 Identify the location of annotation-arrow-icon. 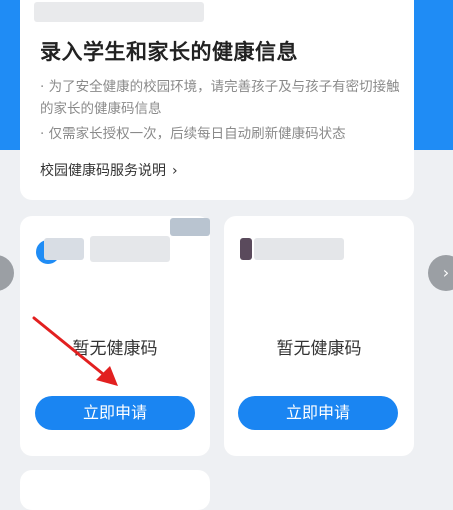
(75, 351).